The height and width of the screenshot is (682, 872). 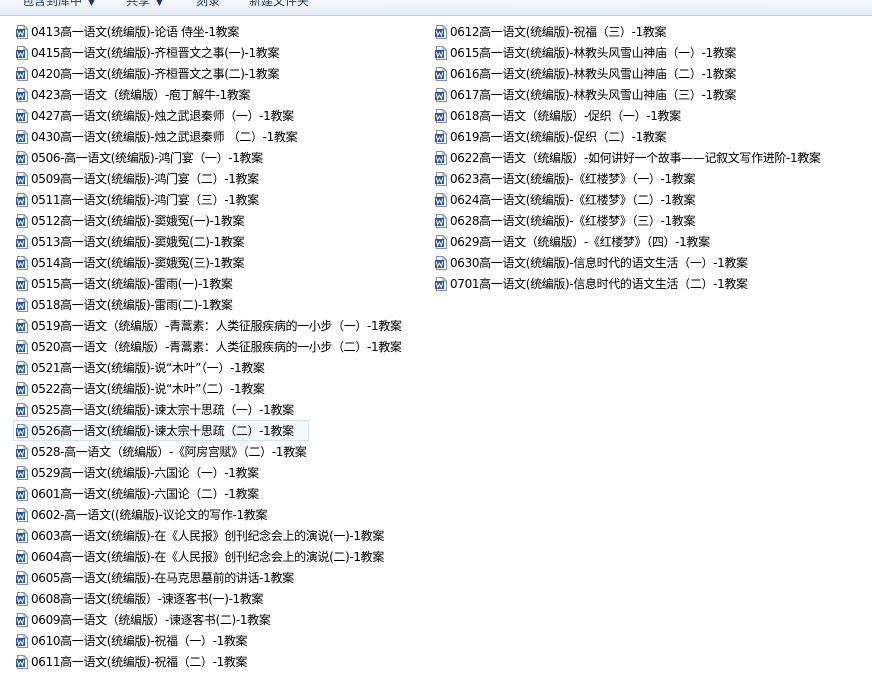 What do you see at coordinates (221, 598) in the screenshot?
I see `file-item: 0608高一语文(统编版）-谏逐客书(一)-1教案` at bounding box center [221, 598].